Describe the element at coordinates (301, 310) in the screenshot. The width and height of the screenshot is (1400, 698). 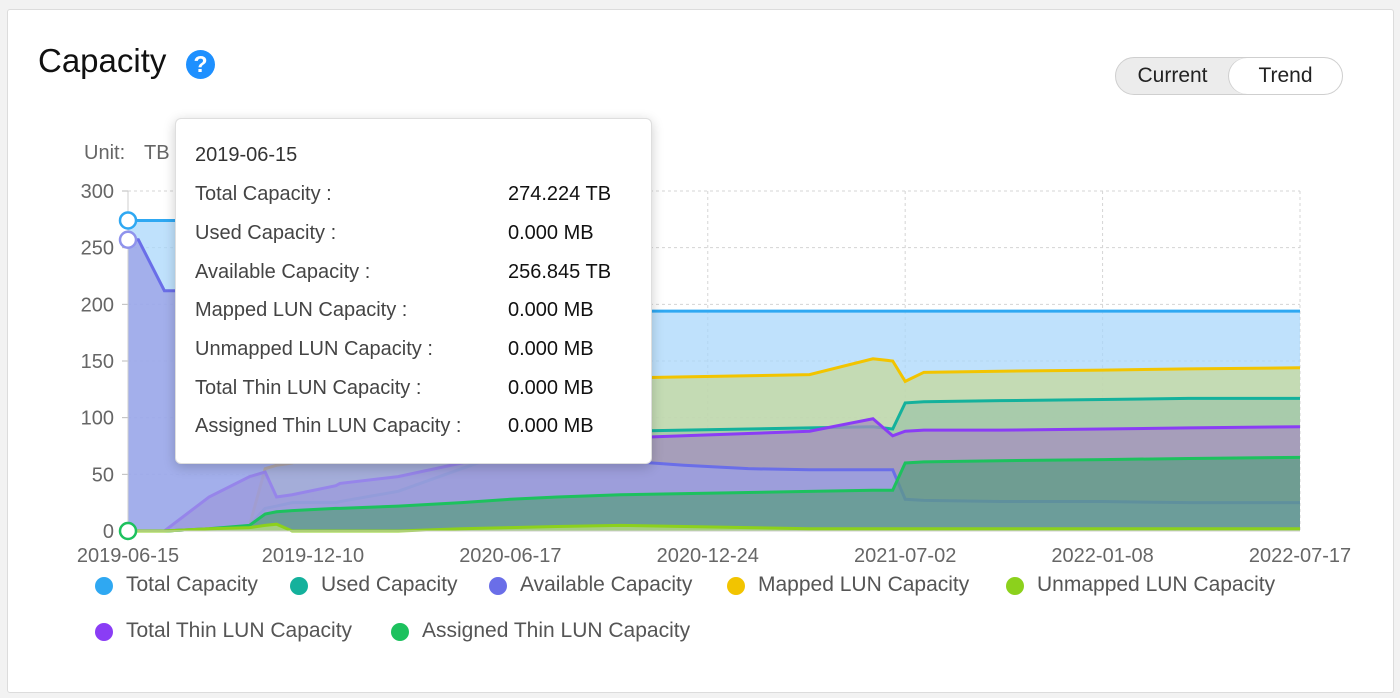
I see `tooltip-label: Mapped LUN Capacity :` at that location.